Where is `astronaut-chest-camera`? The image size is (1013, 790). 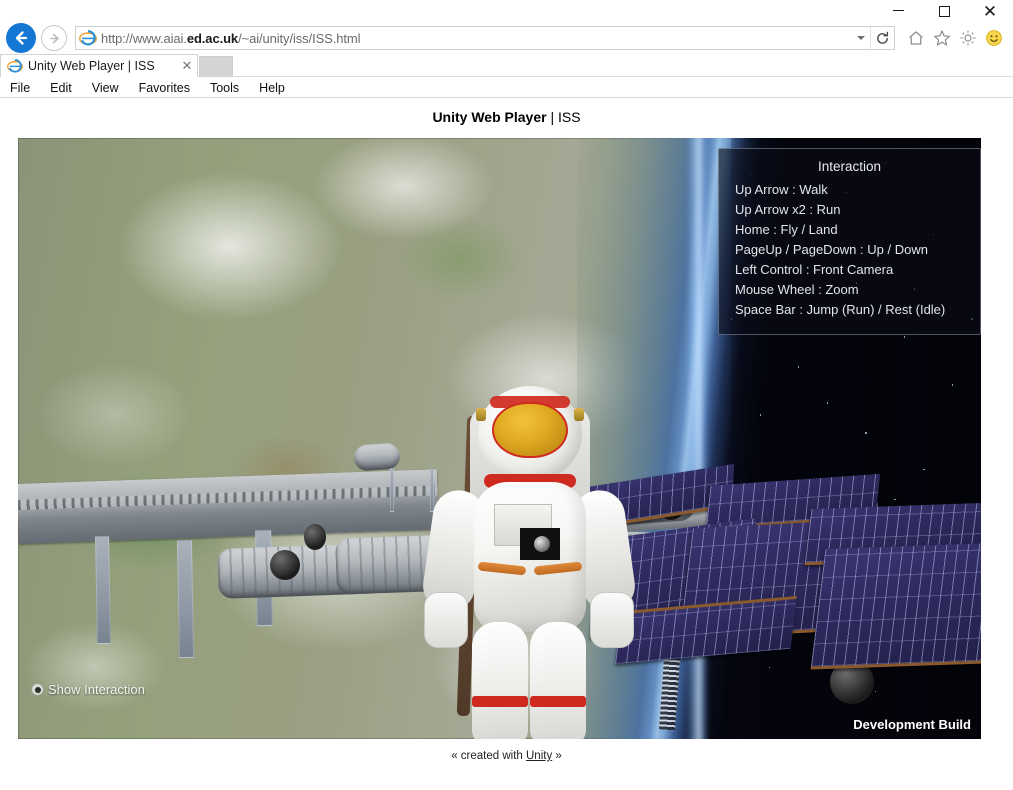
astronaut-chest-camera is located at coordinates (540, 544).